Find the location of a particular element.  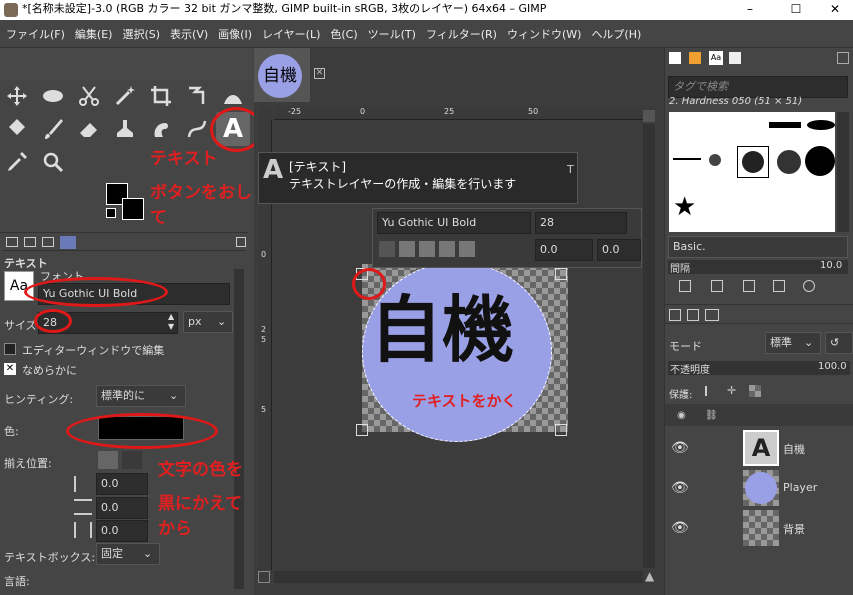

baseline-input: 0.0 is located at coordinates (564, 250).